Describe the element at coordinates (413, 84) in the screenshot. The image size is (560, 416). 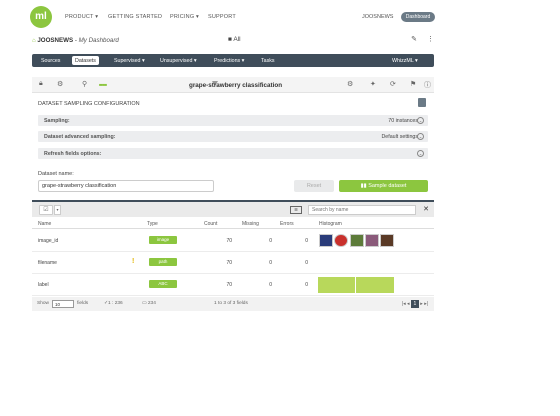
I see `whizzml-icon: ⚑` at that location.